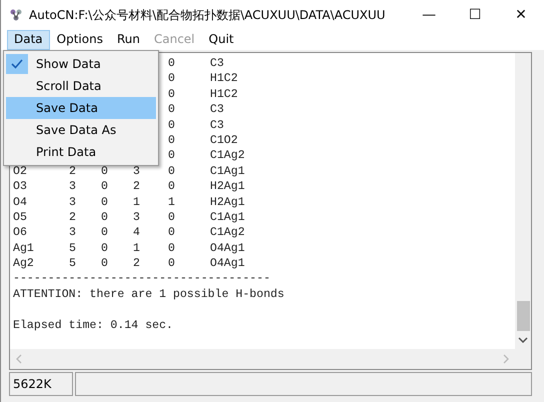 The image size is (544, 402). Describe the element at coordinates (81, 108) in the screenshot. I see `menu-item: Save Data` at that location.